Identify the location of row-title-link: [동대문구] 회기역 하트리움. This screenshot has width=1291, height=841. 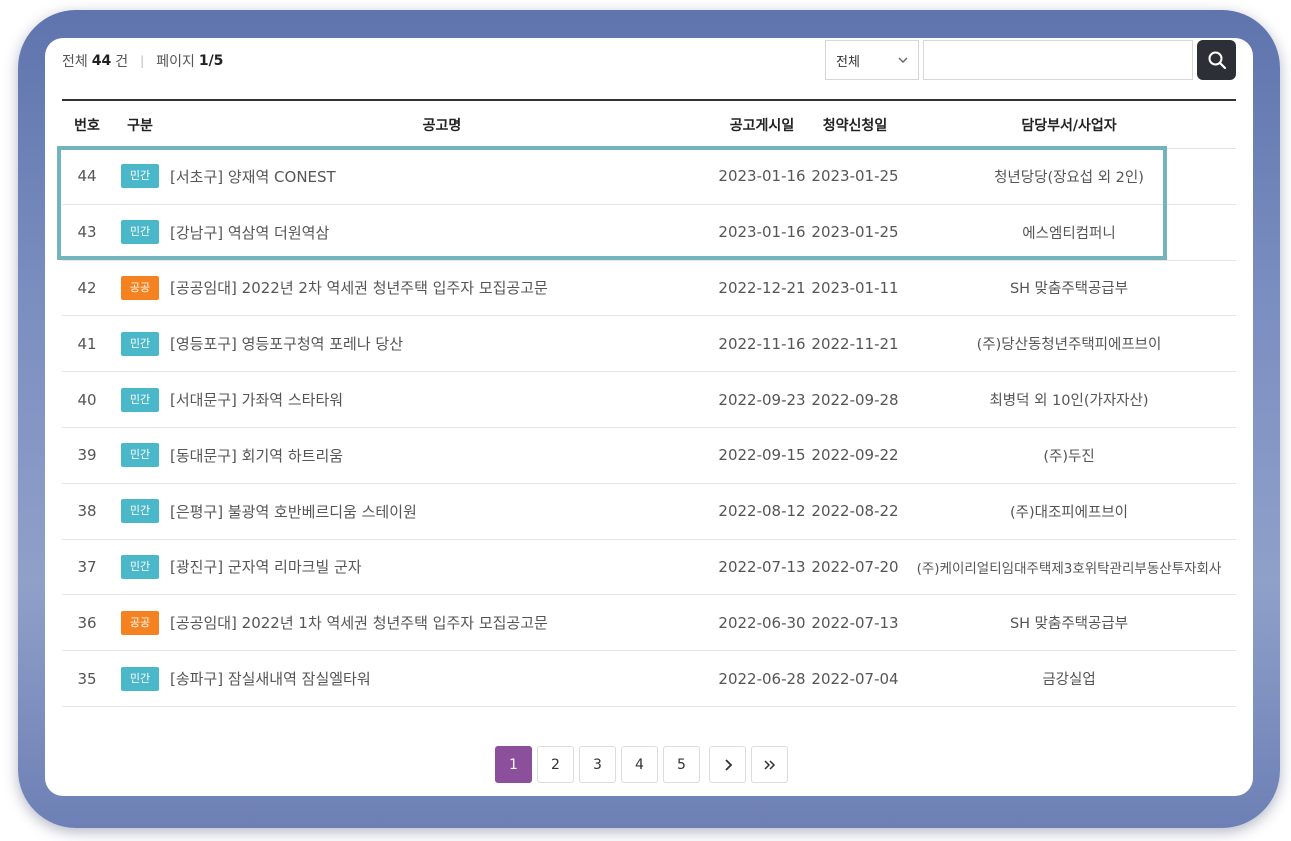
(442, 455).